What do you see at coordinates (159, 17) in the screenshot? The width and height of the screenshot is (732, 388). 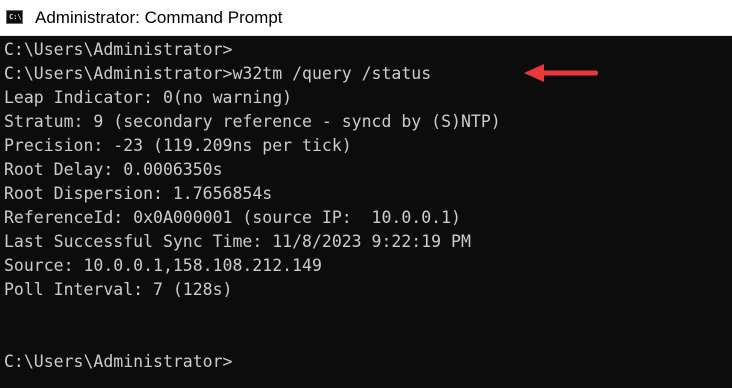 I see `window-title: Administrator: Command Prompt` at bounding box center [159, 17].